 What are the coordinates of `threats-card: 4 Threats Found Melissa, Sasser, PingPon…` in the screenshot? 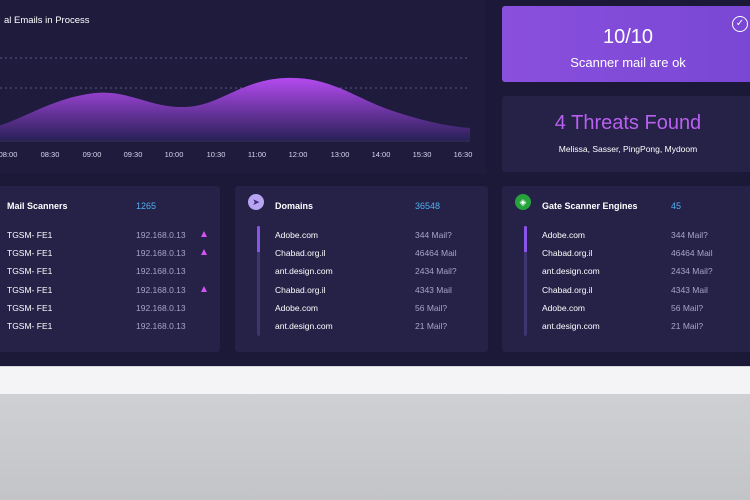 It's located at (626, 134).